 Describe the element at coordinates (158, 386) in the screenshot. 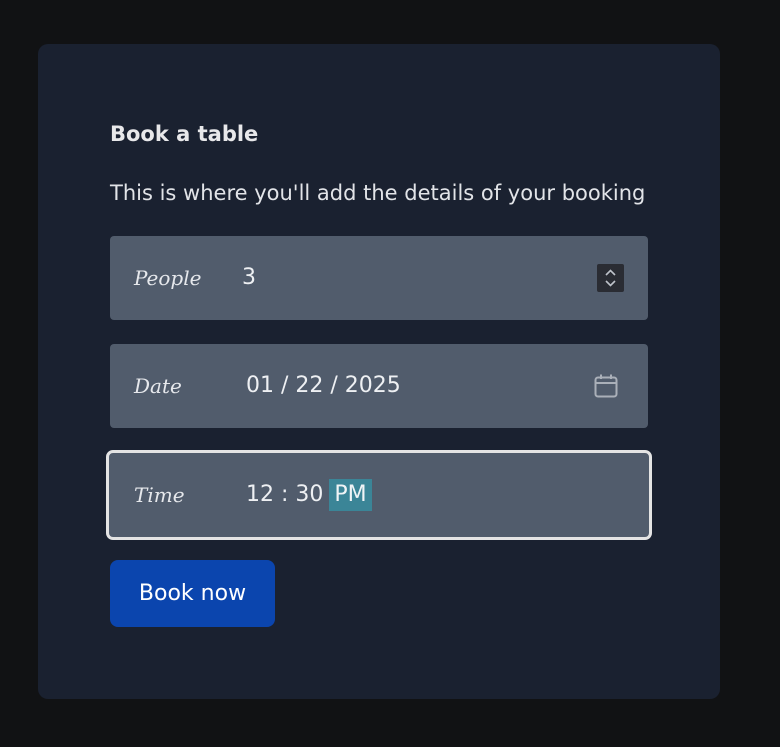

I see `date-label: Date` at that location.